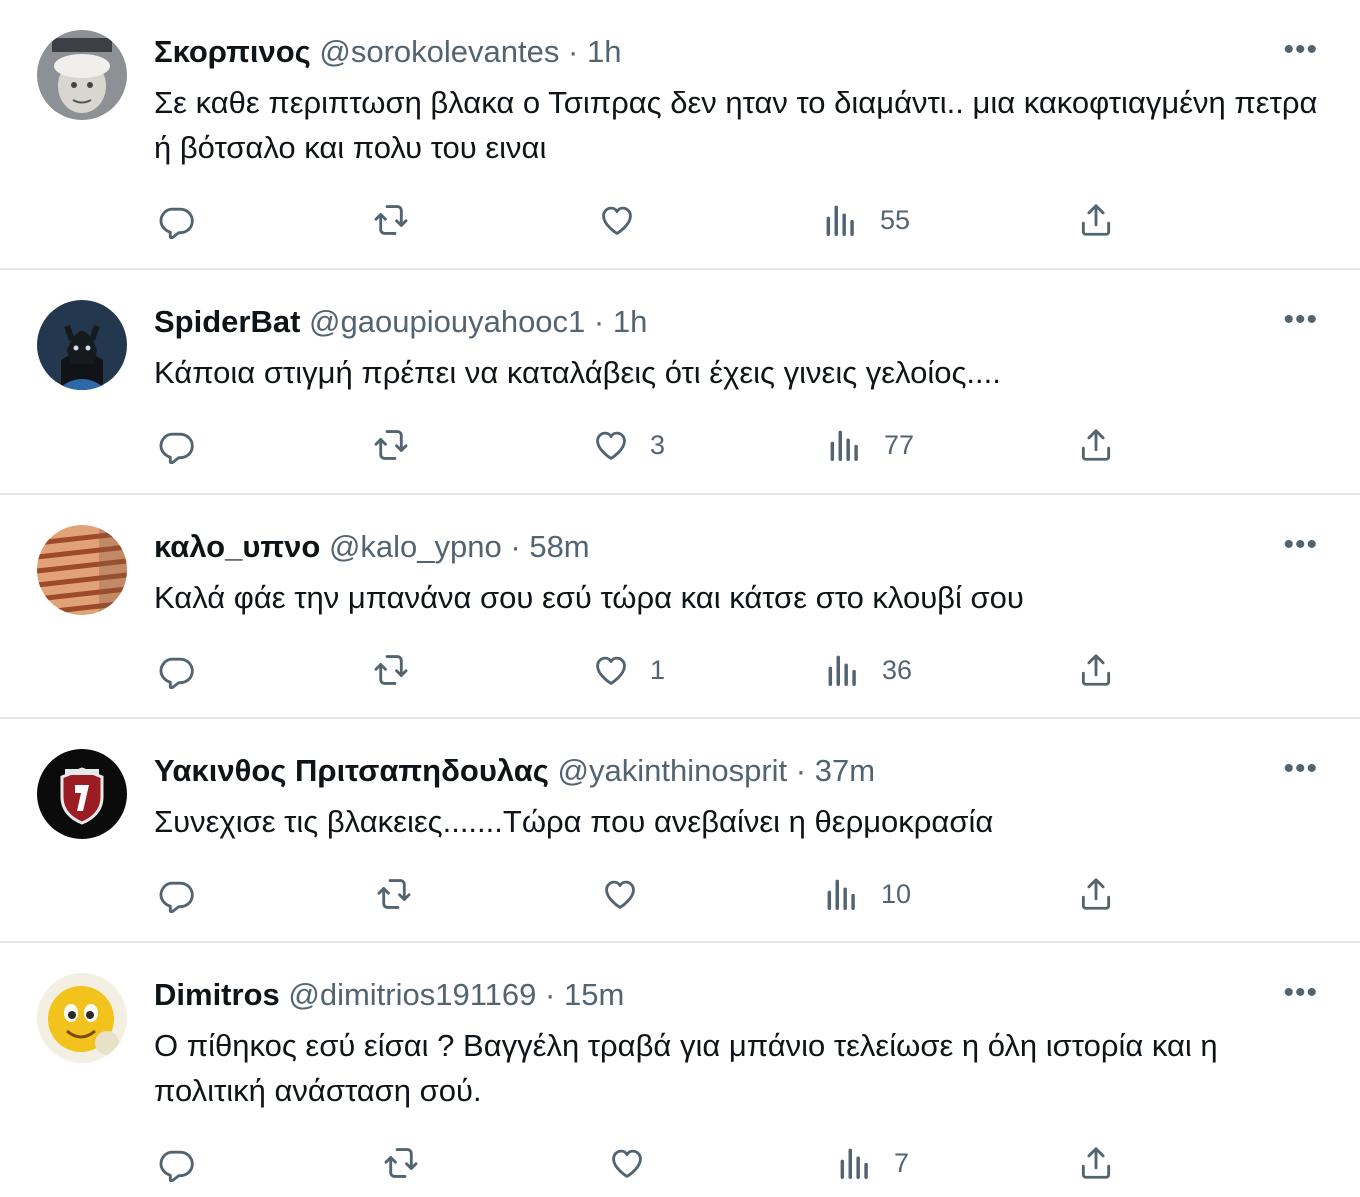 Image resolution: width=1360 pixels, height=1197 pixels. Describe the element at coordinates (866, 220) in the screenshot. I see `views-button: 55` at that location.